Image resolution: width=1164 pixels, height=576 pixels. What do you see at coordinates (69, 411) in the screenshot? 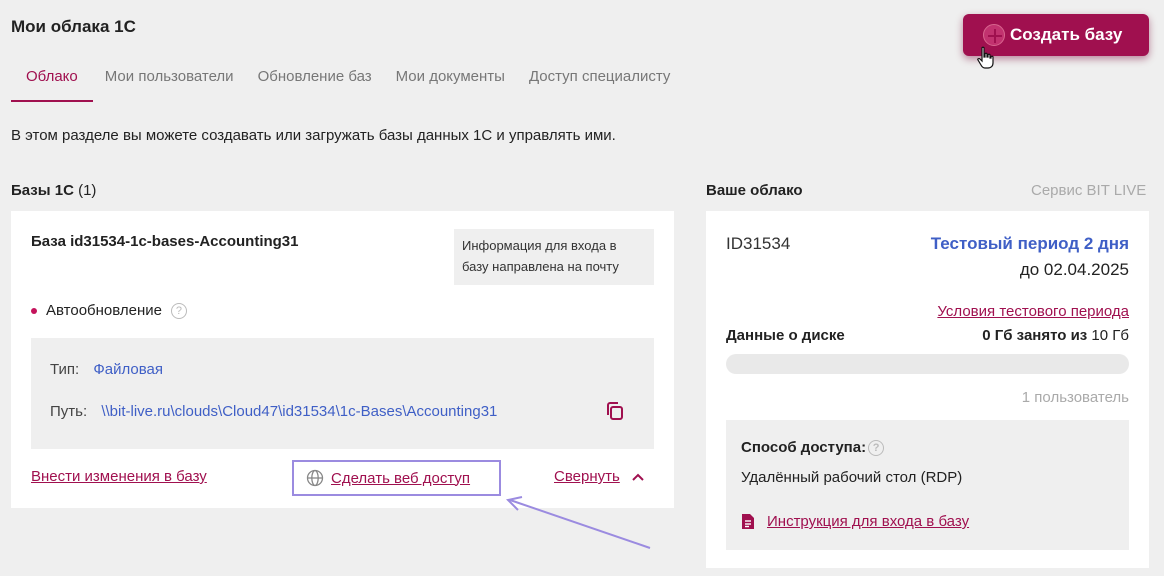
I see `path-label: Путь:` at bounding box center [69, 411].